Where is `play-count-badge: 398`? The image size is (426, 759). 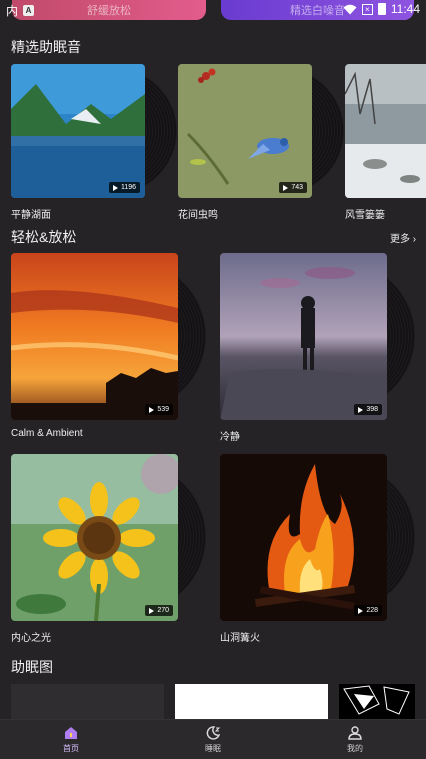
play-count-badge: 398 is located at coordinates (368, 409).